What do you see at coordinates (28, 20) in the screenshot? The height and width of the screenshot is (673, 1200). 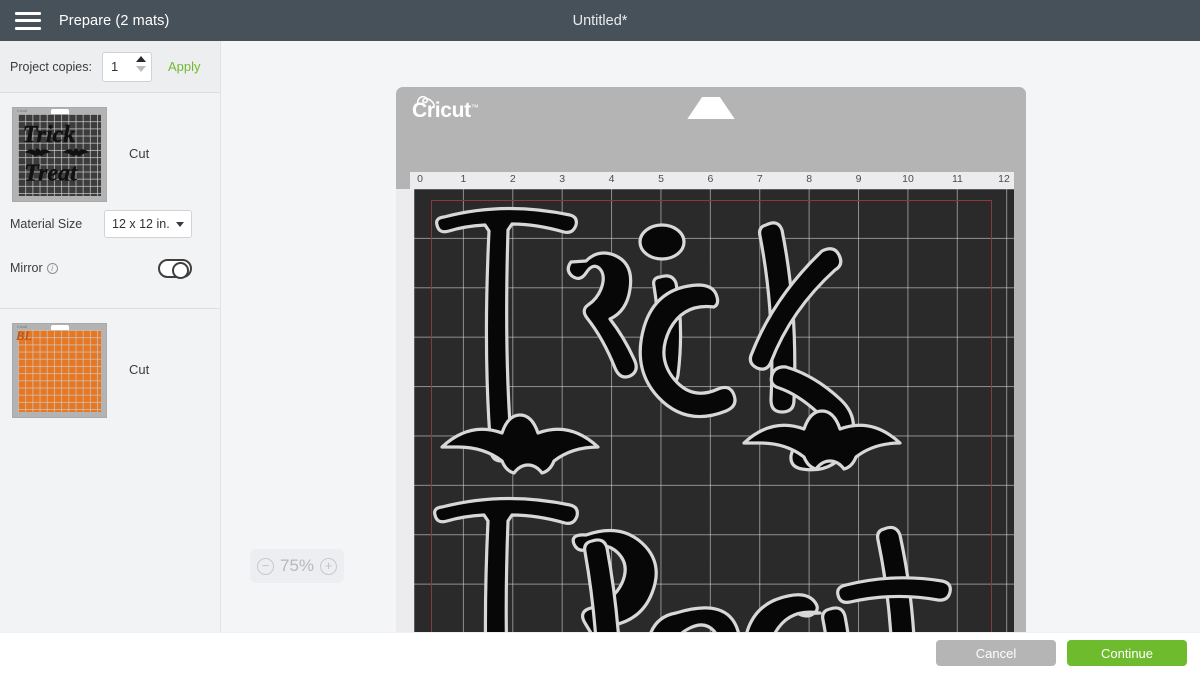 I see `hamburger-menu-icon` at bounding box center [28, 20].